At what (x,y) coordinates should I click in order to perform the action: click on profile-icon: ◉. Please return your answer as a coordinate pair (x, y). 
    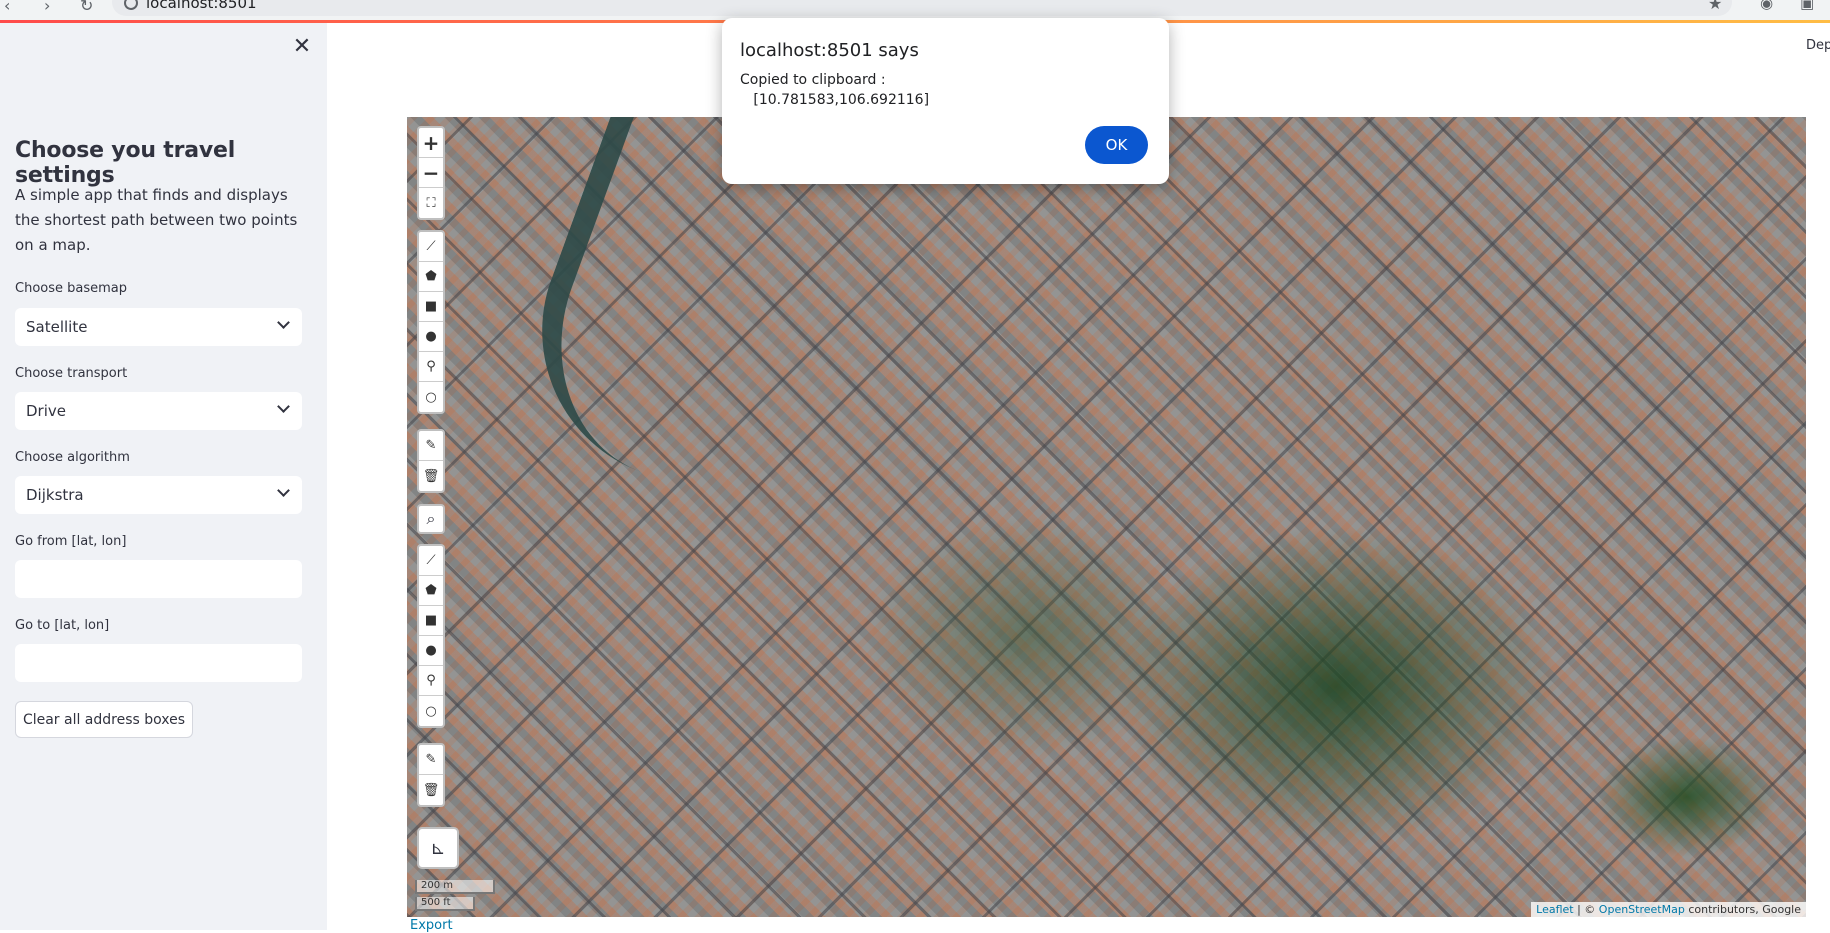
    Looking at the image, I should click on (1766, 6).